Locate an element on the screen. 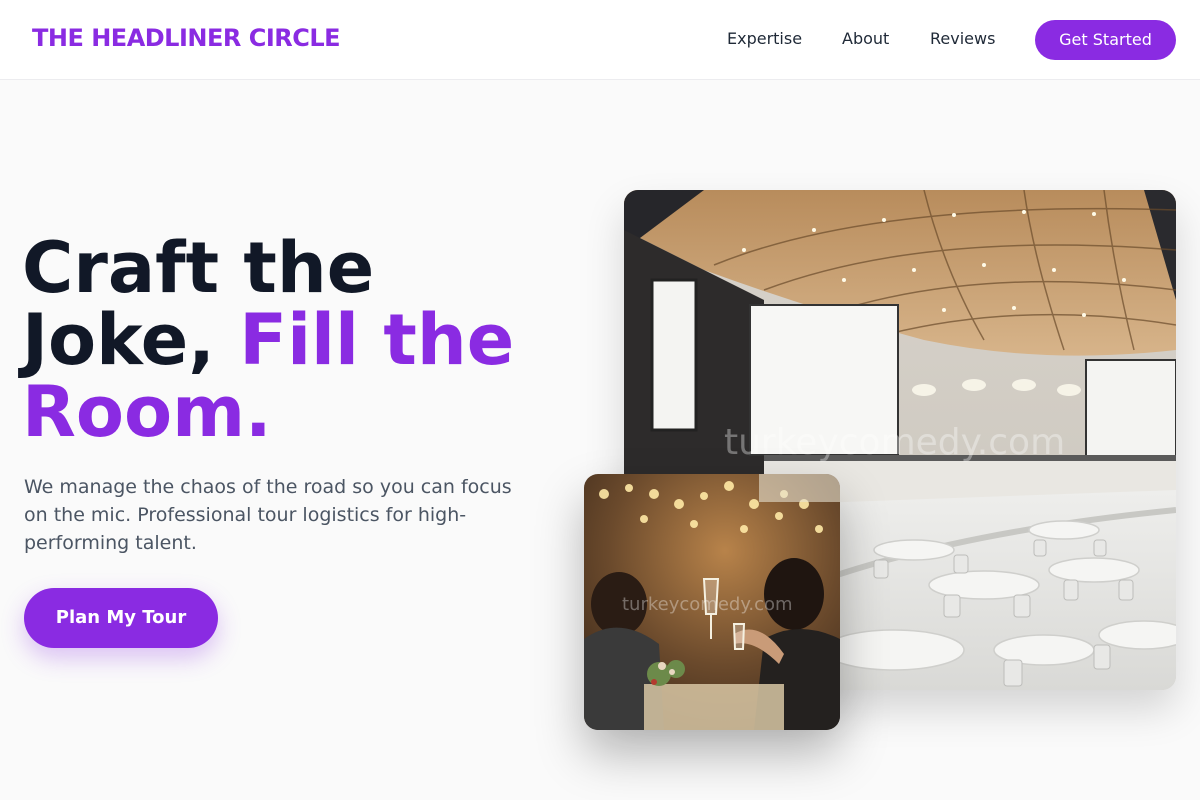  nav-link-about: About is located at coordinates (865, 38).